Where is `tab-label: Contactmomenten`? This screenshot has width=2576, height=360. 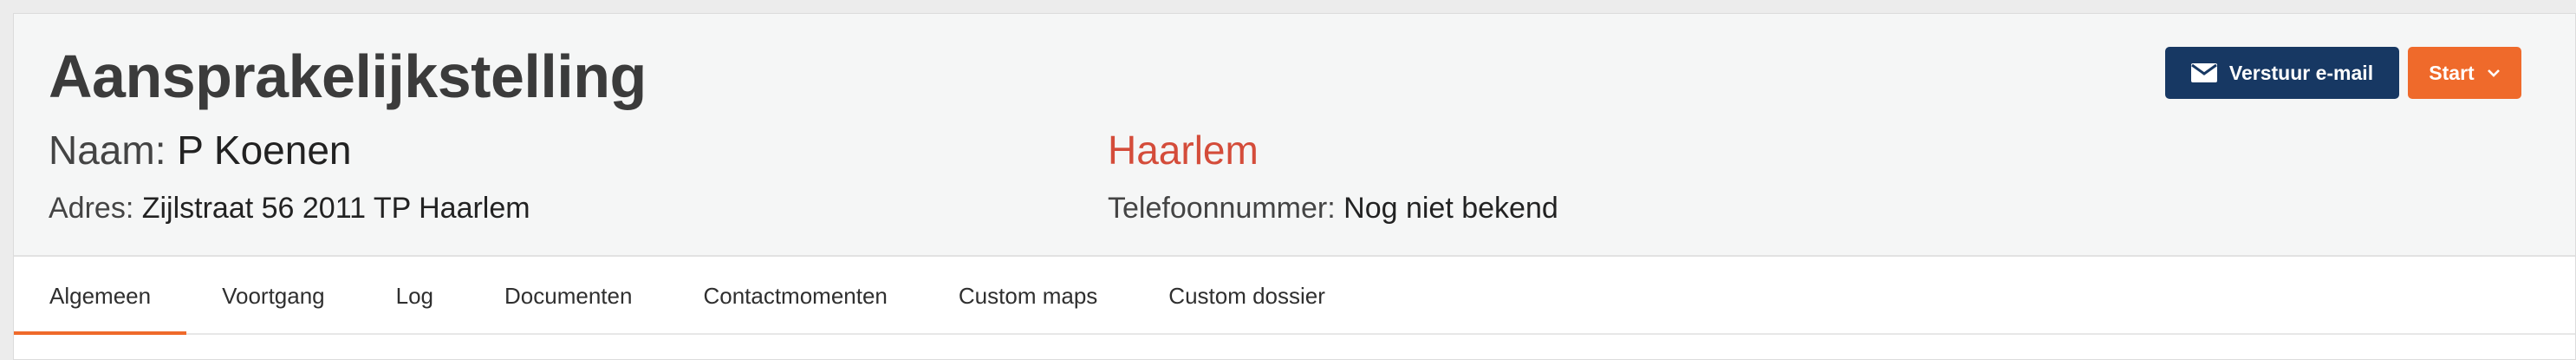
tab-label: Contactmomenten is located at coordinates (795, 295).